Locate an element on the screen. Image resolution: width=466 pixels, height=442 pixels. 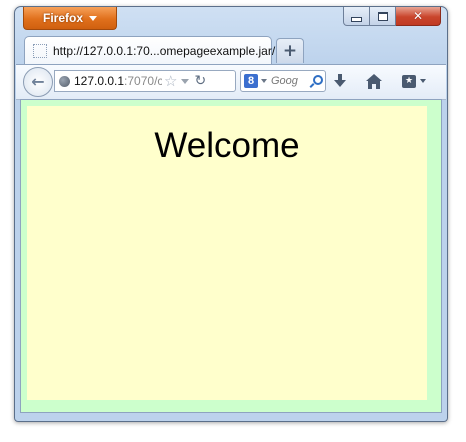
downloads-button is located at coordinates (340, 81).